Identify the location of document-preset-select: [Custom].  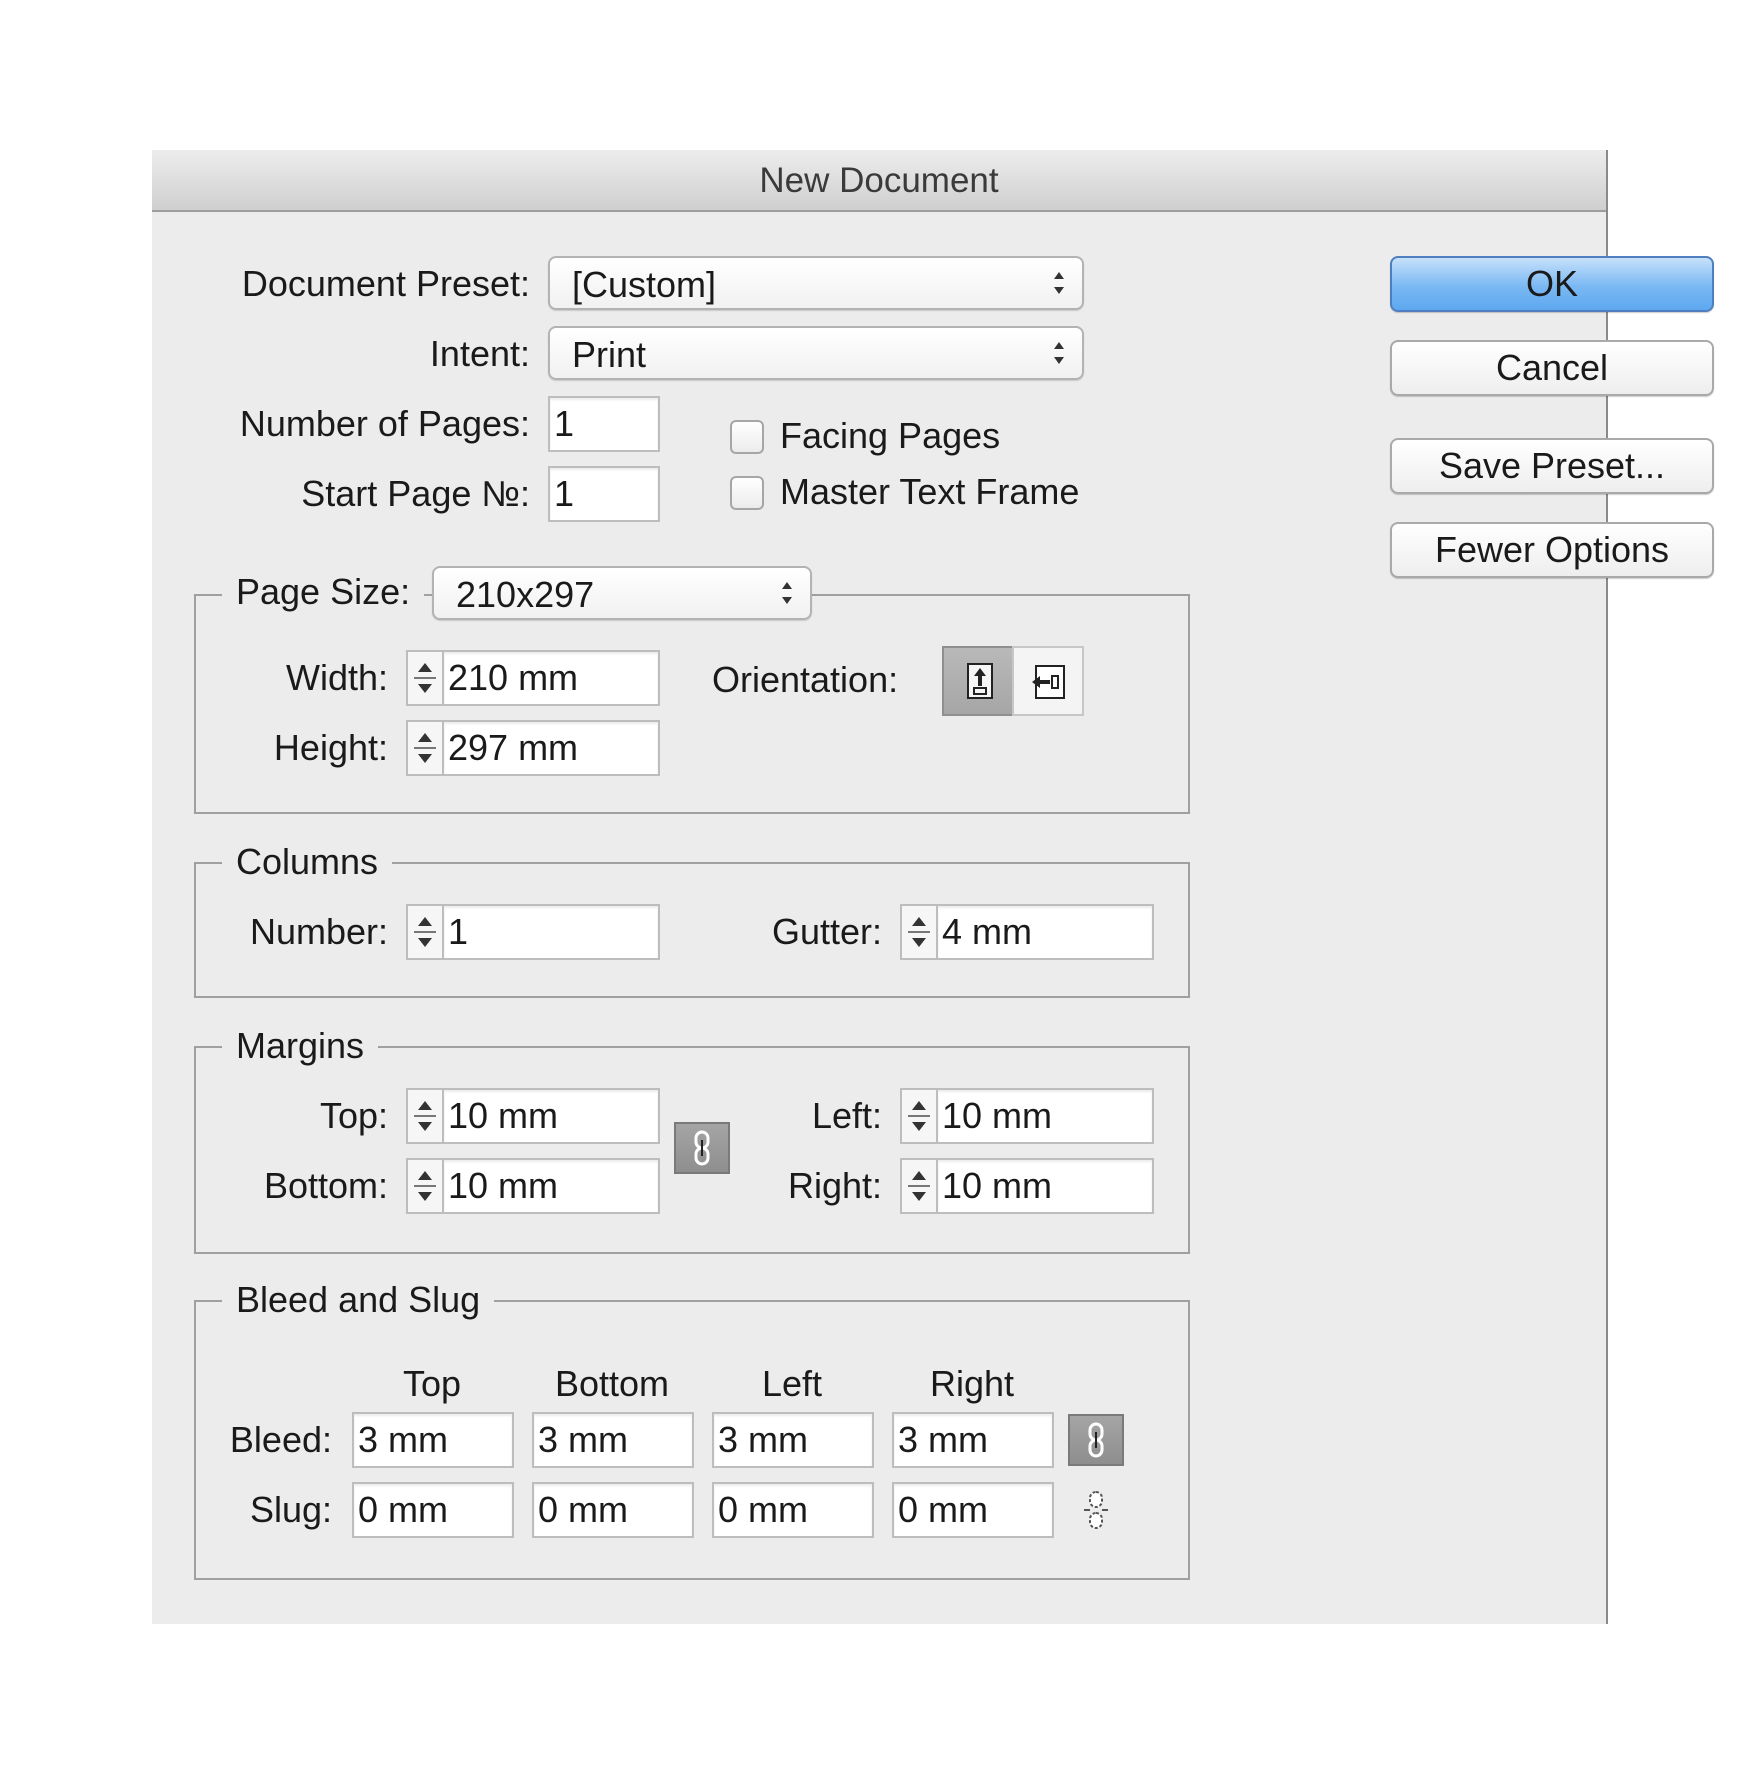
(816, 283).